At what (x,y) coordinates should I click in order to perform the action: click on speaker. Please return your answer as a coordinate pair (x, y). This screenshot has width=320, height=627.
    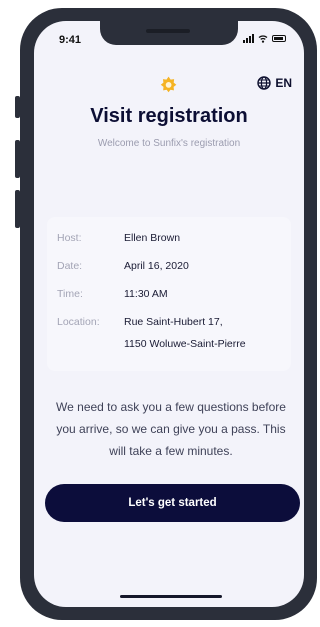
    Looking at the image, I should click on (168, 31).